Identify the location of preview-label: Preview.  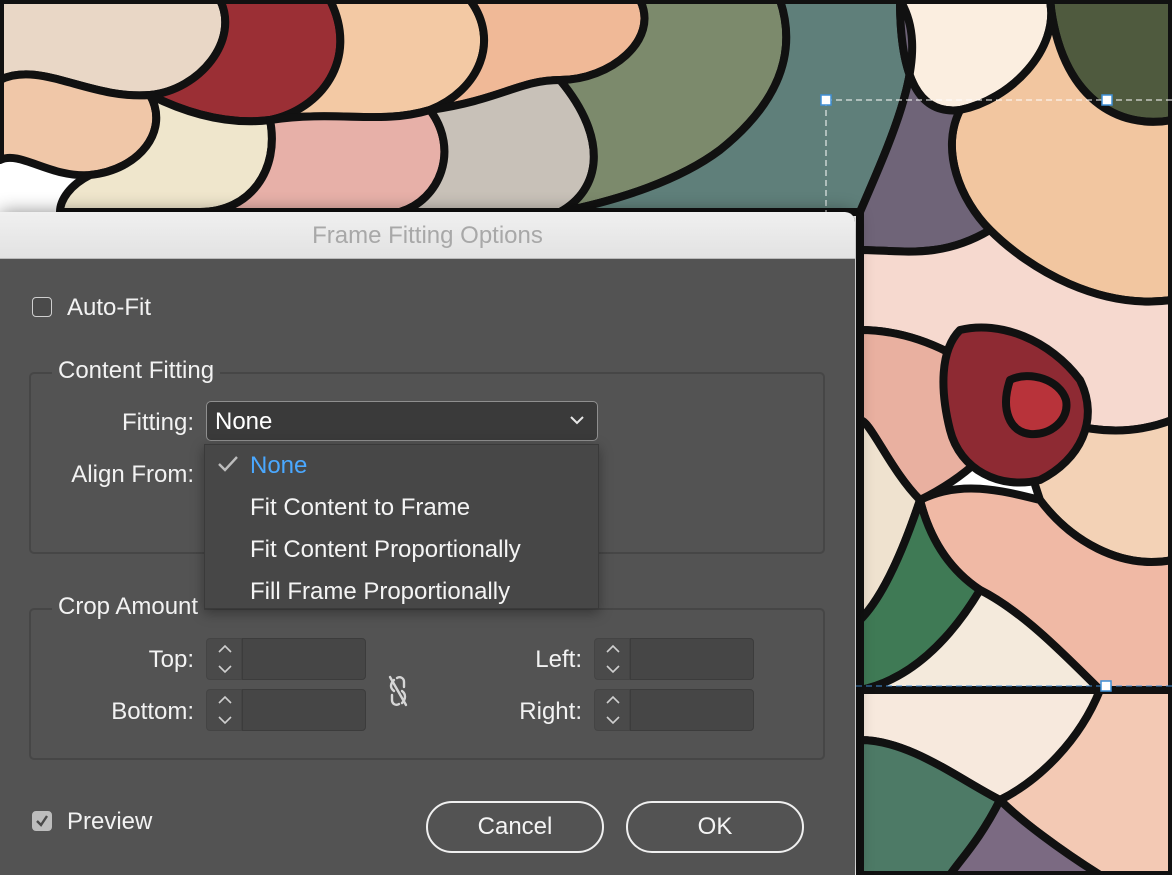
(110, 821).